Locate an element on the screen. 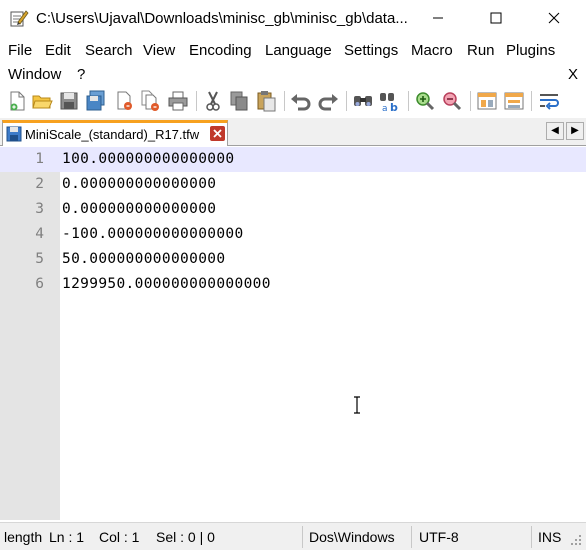 The height and width of the screenshot is (550, 586). save-icon is located at coordinates (69, 101).